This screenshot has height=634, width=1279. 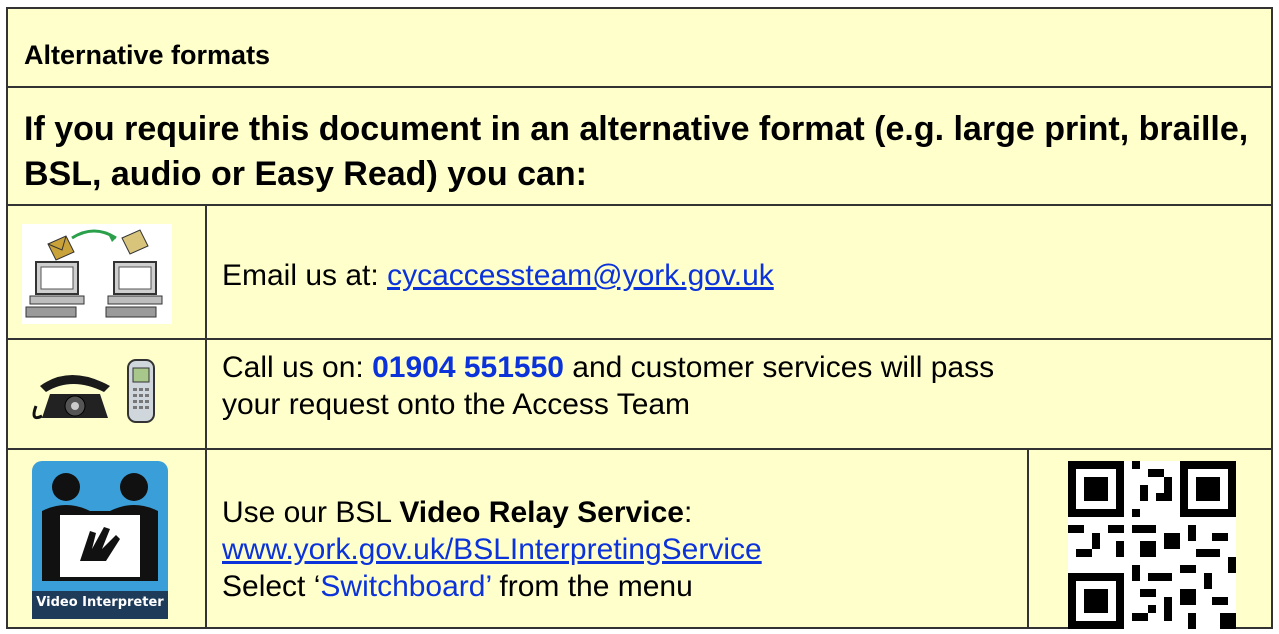 I want to click on video-prefix: Use our BSL, so click(x=311, y=512).